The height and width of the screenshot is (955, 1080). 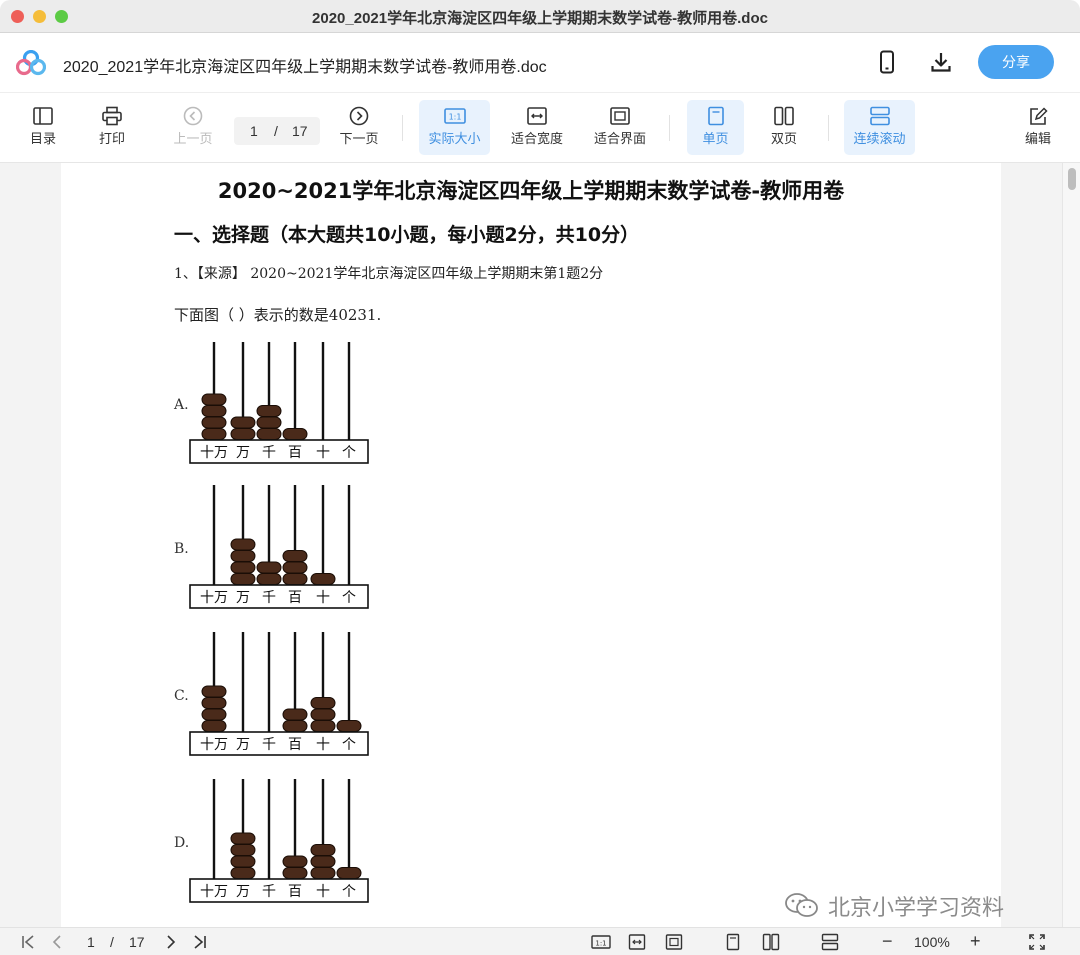 I want to click on status-total-pages: 17, so click(x=137, y=942).